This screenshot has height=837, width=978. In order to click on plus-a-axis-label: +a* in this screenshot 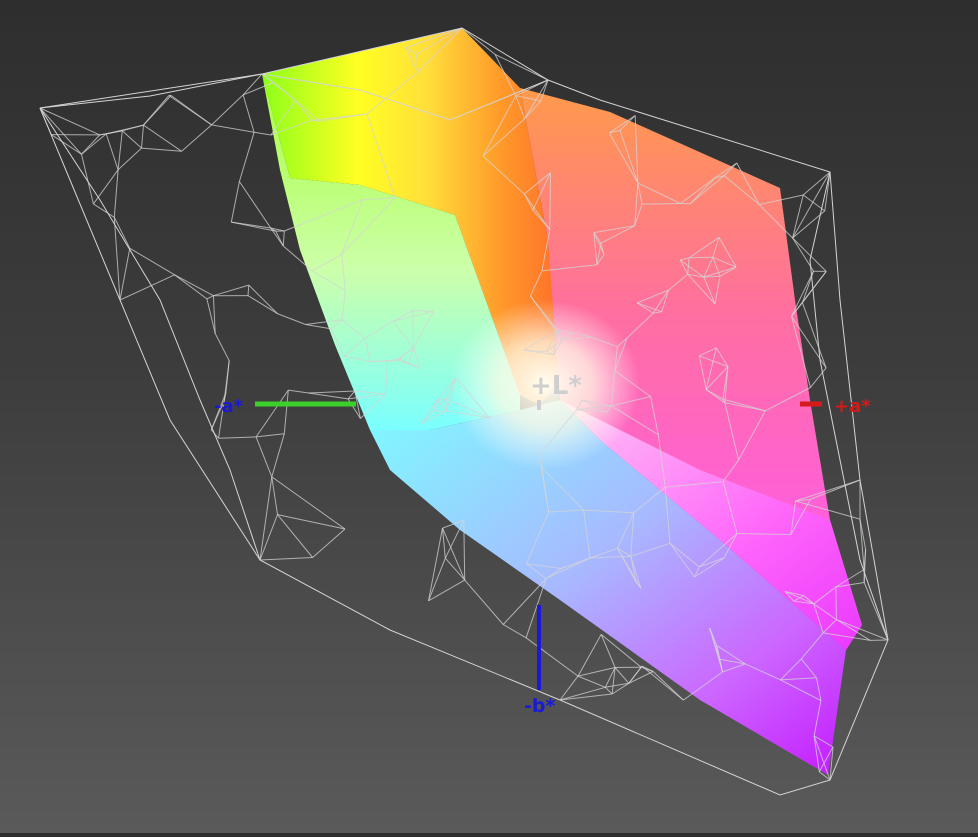, I will do `click(852, 406)`.